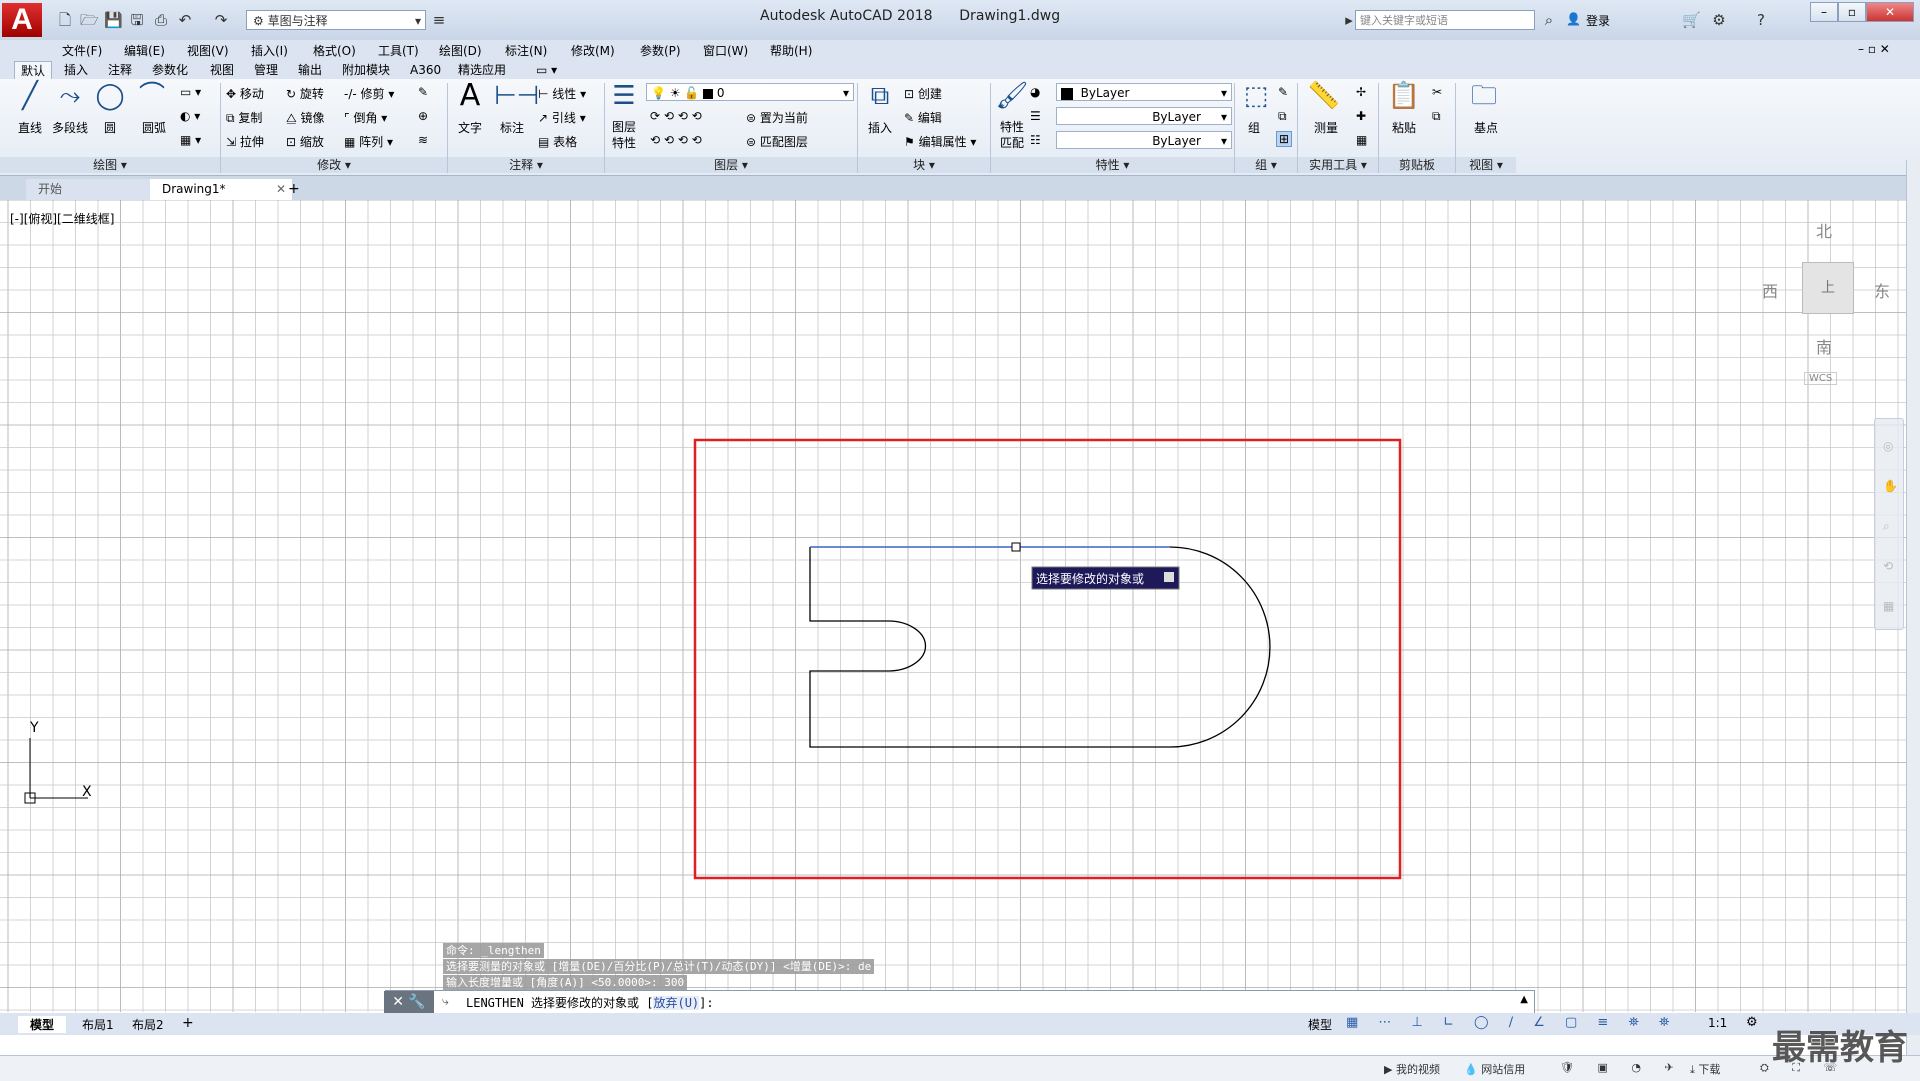  I want to click on settings-icon: ⚙, so click(1752, 1022).